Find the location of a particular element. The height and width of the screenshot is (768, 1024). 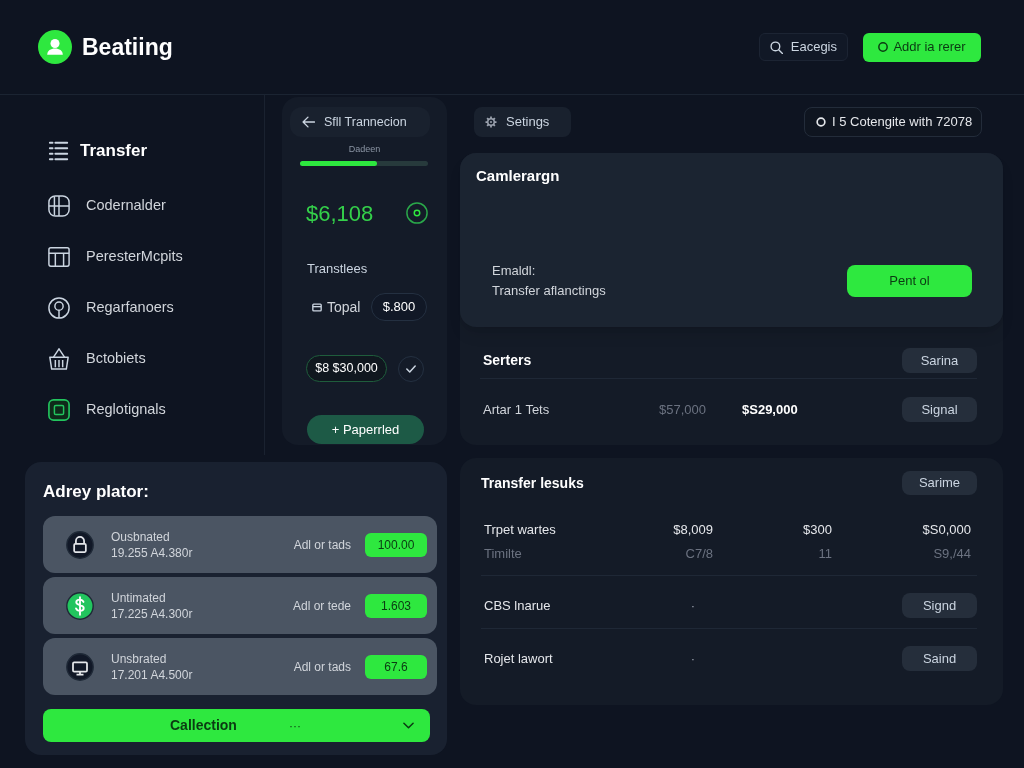

table-cell-text: 11 is located at coordinates (825, 554).